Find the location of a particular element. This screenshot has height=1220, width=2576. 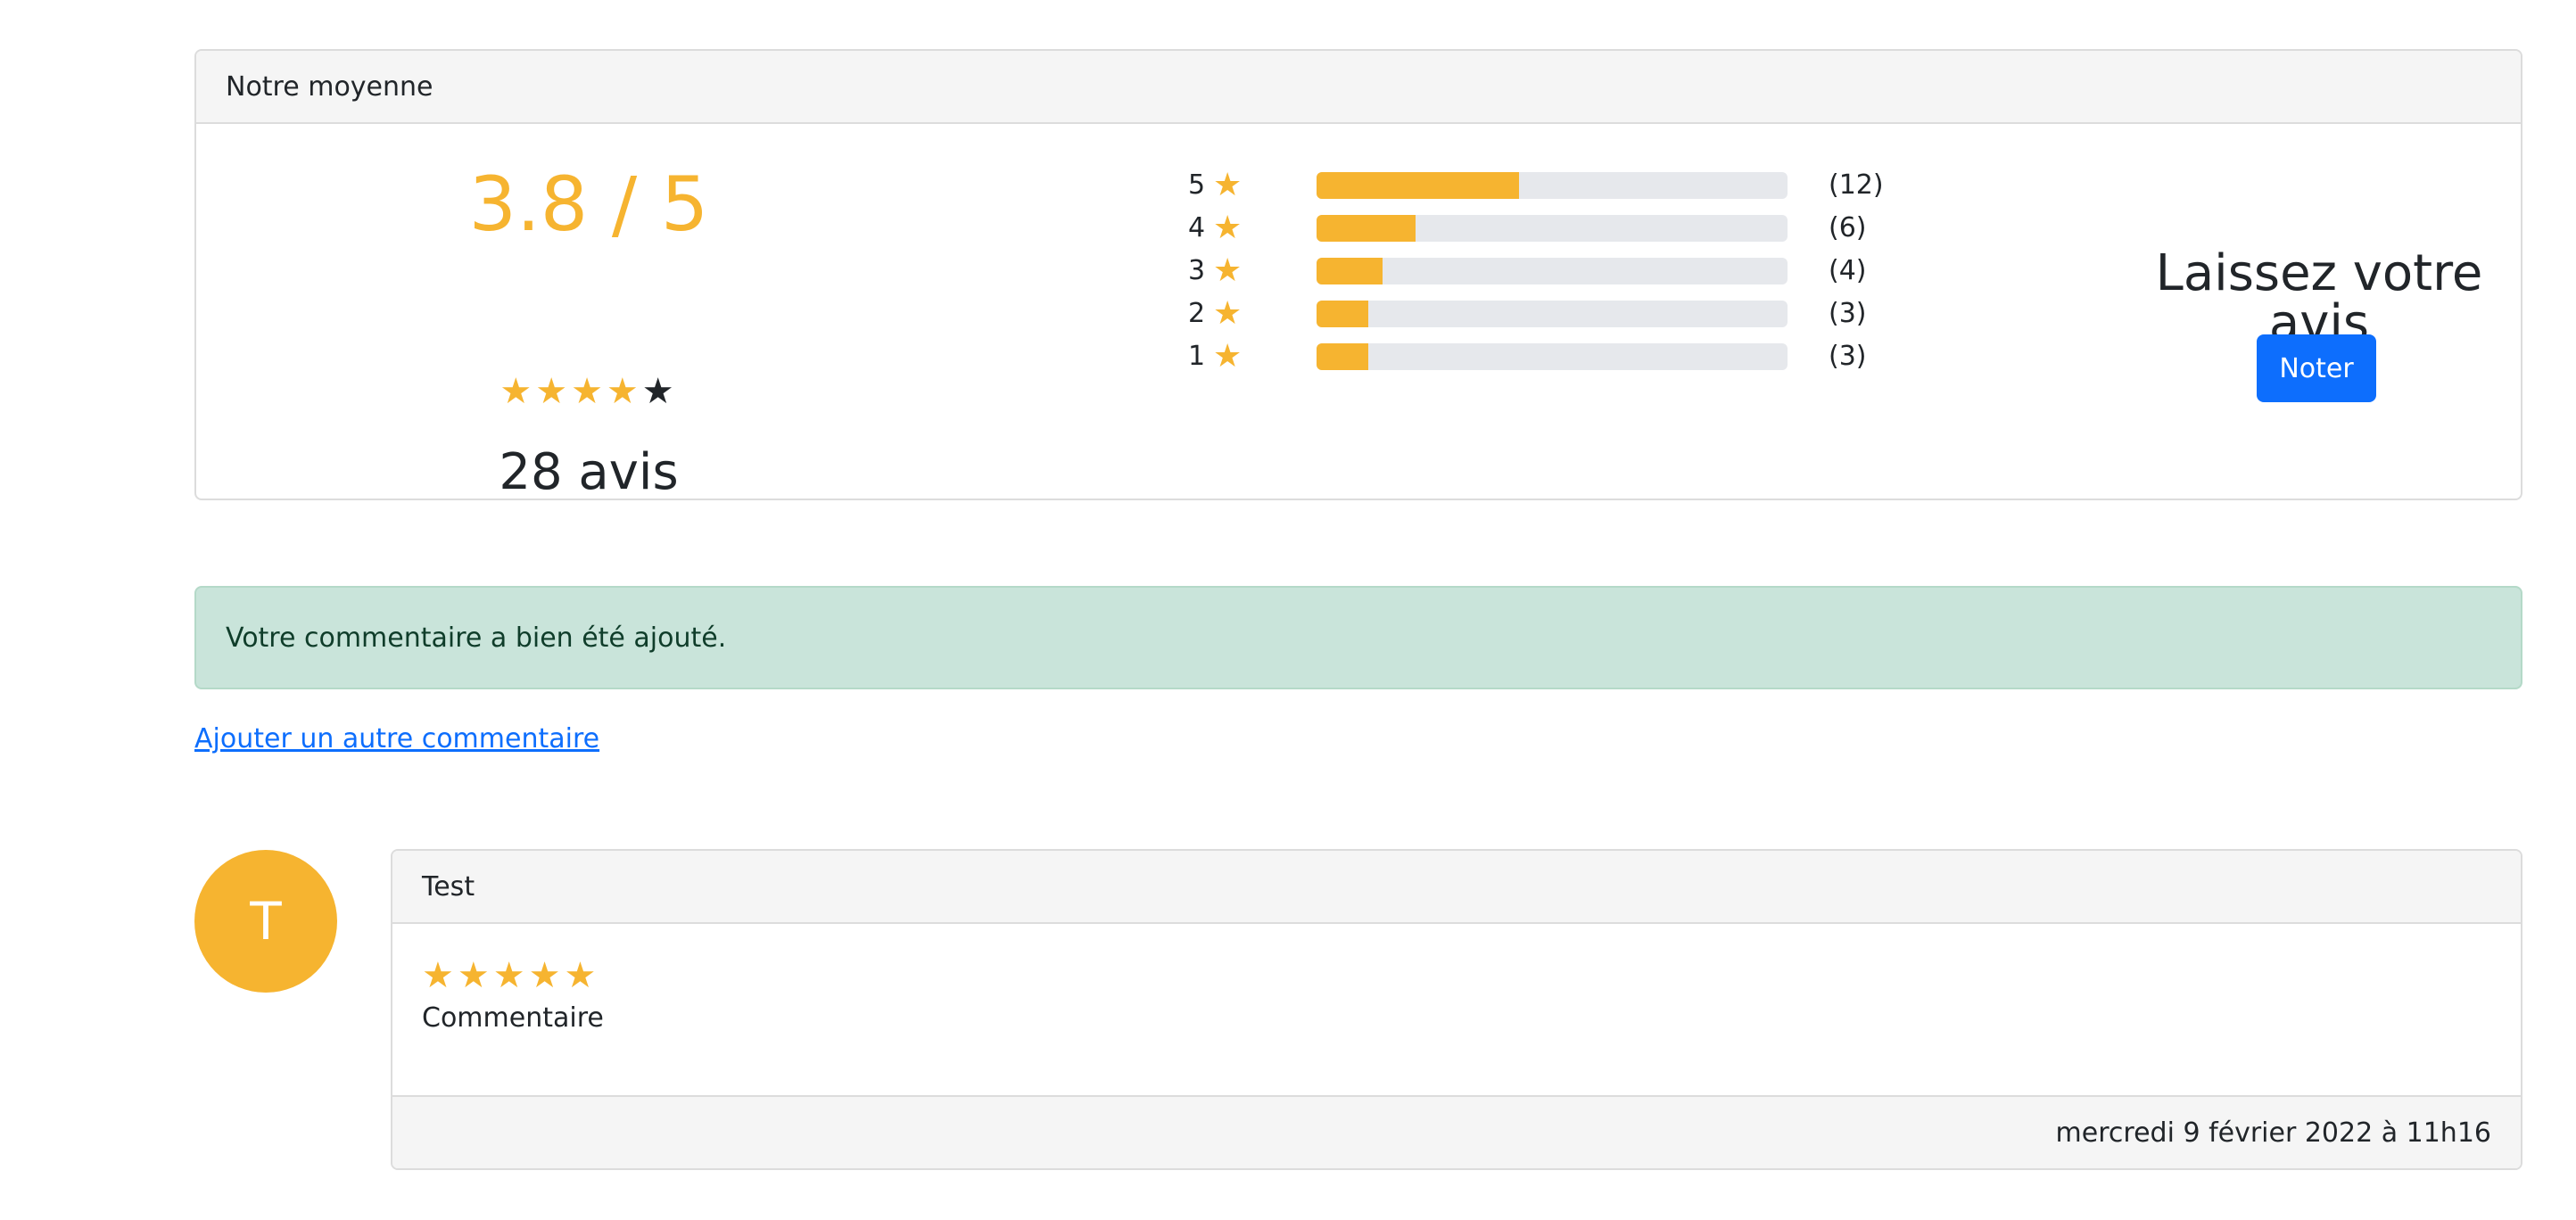

comment-stars: ★★★★★ is located at coordinates (511, 975).